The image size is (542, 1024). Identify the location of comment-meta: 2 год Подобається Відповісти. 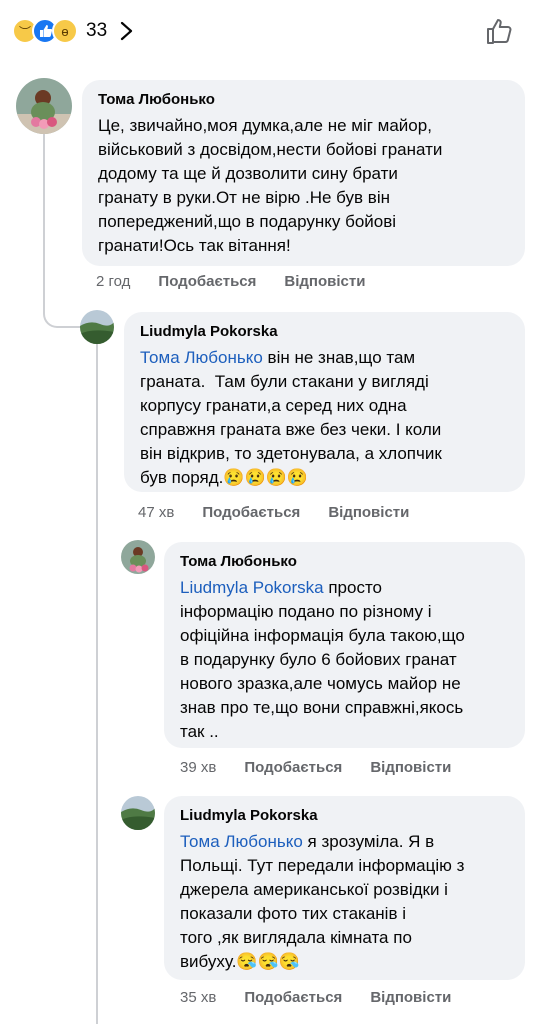
(230, 281).